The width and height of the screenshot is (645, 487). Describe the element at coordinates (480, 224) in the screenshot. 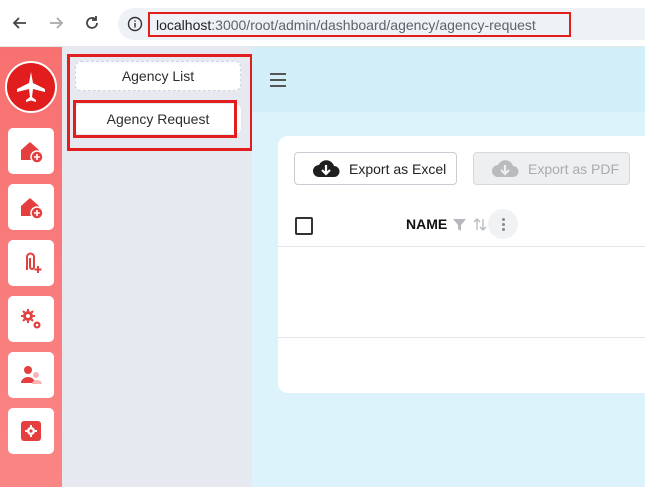

I see `sort-icon` at that location.